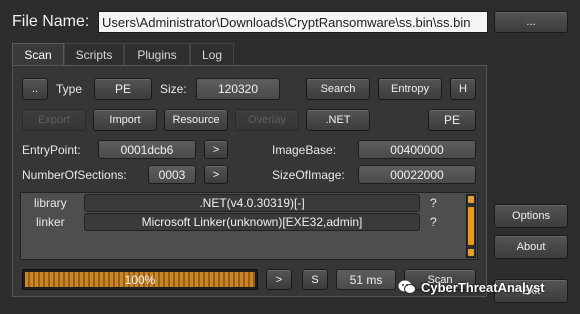 The height and width of the screenshot is (314, 580). Describe the element at coordinates (366, 279) in the screenshot. I see `scan-time-value: 51 ms` at that location.